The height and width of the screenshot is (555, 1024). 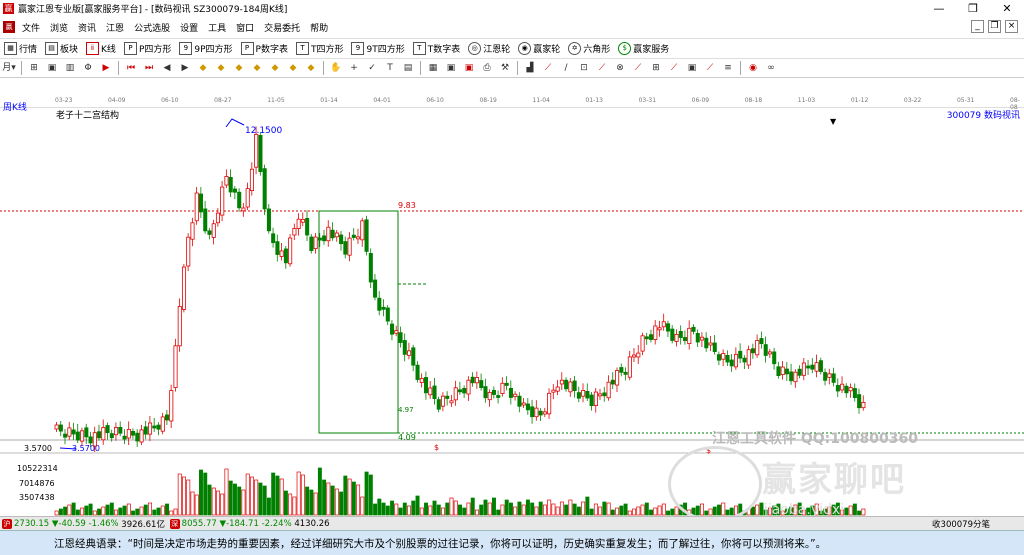 I want to click on chart-tool-9-icon: ⟋, so click(x=674, y=68).